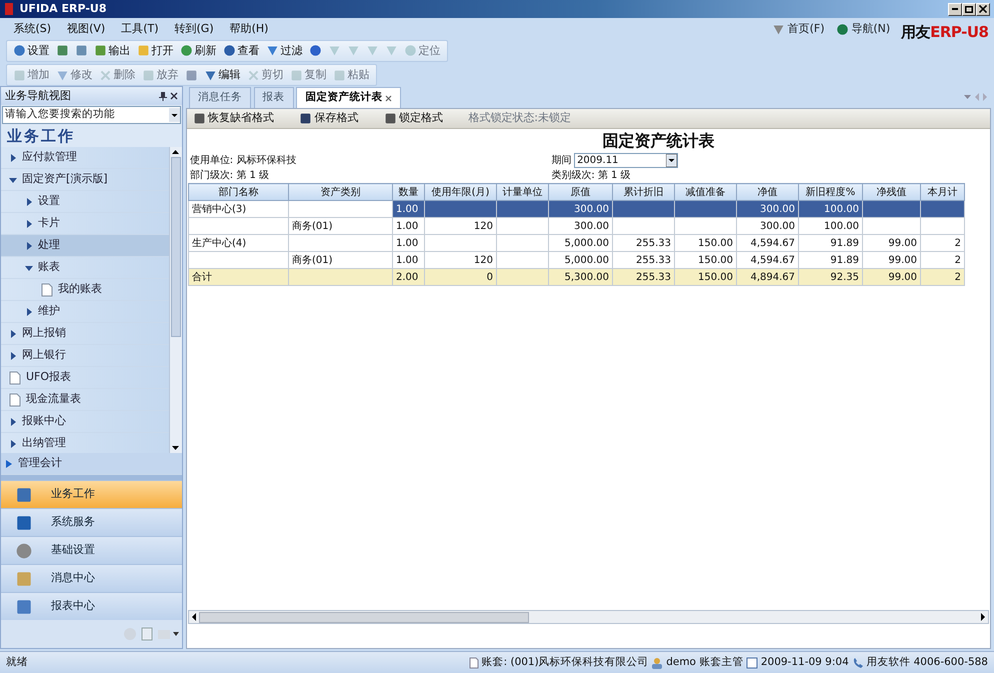 Image resolution: width=994 pixels, height=673 pixels. What do you see at coordinates (17, 662) in the screenshot?
I see `status-text: 就绪` at bounding box center [17, 662].